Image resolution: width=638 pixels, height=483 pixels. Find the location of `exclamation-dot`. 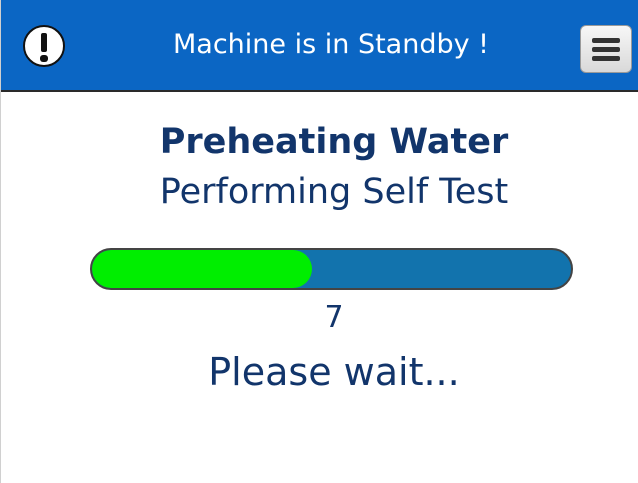

exclamation-dot is located at coordinates (44, 58).